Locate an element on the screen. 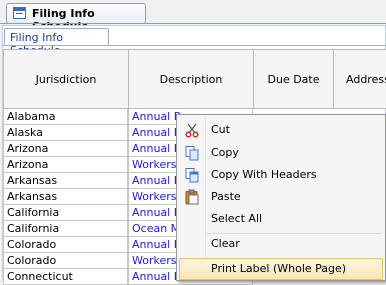 The image size is (386, 285). window-tab: Filing Info Schedule is located at coordinates (76, 18).